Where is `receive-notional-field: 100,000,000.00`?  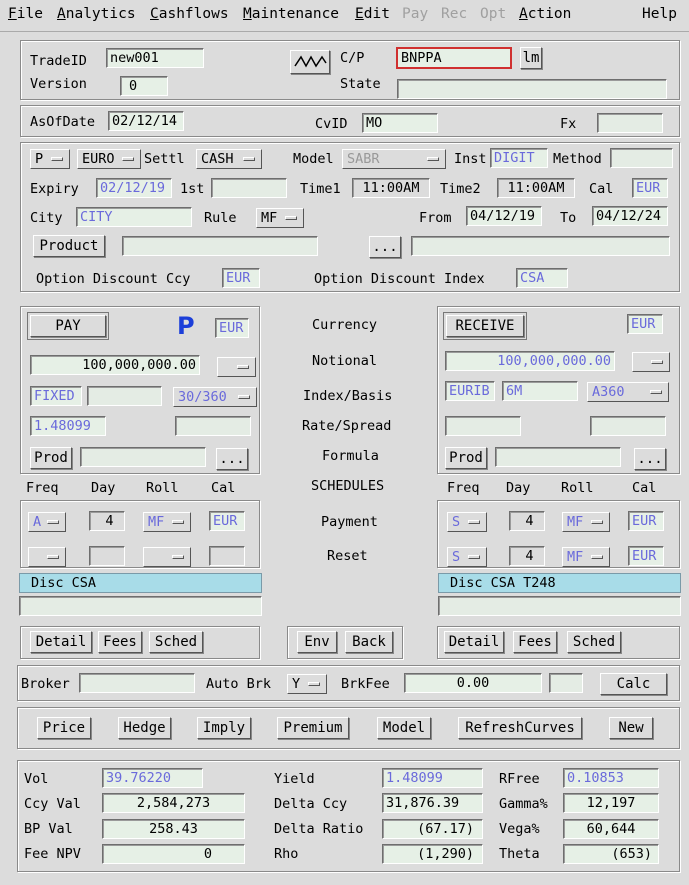
receive-notional-field: 100,000,000.00 is located at coordinates (530, 361).